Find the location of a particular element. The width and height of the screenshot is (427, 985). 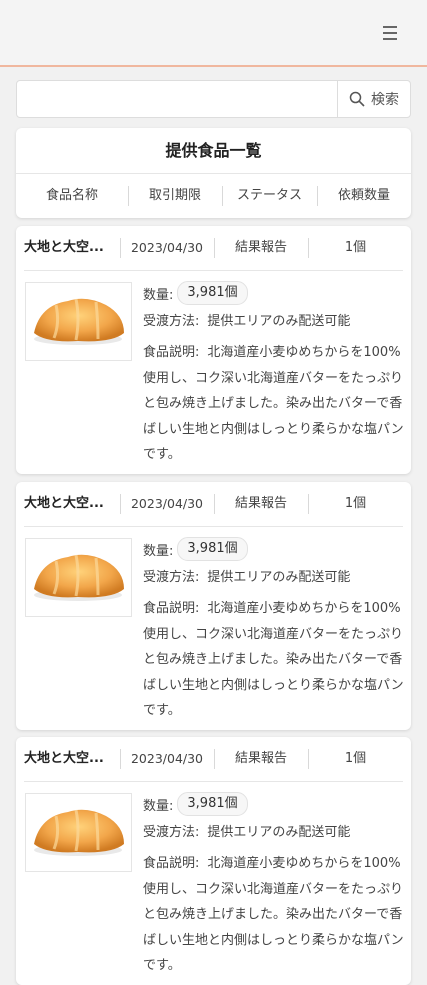

search-bar: 検索 is located at coordinates (213, 99).